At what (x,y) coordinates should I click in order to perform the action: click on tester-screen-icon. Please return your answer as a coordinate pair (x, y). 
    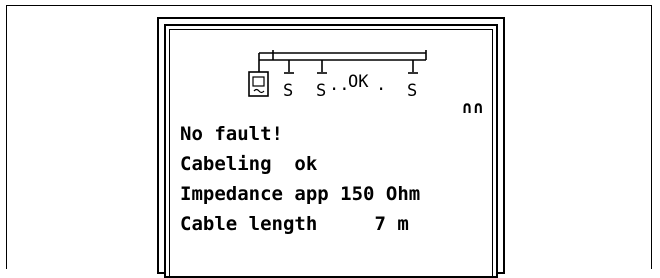
    Looking at the image, I should click on (258, 81).